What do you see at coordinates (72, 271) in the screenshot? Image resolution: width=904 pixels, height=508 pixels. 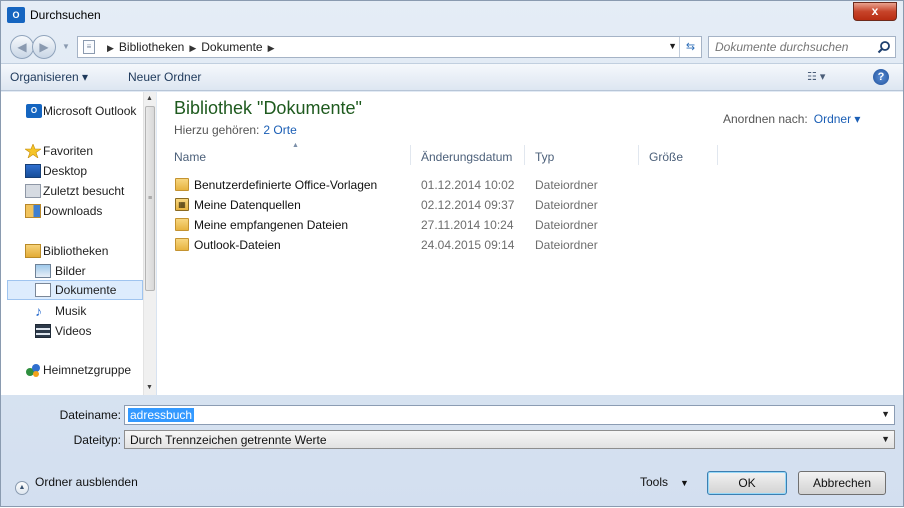 I see `nav-item-pictures: Bilder` at bounding box center [72, 271].